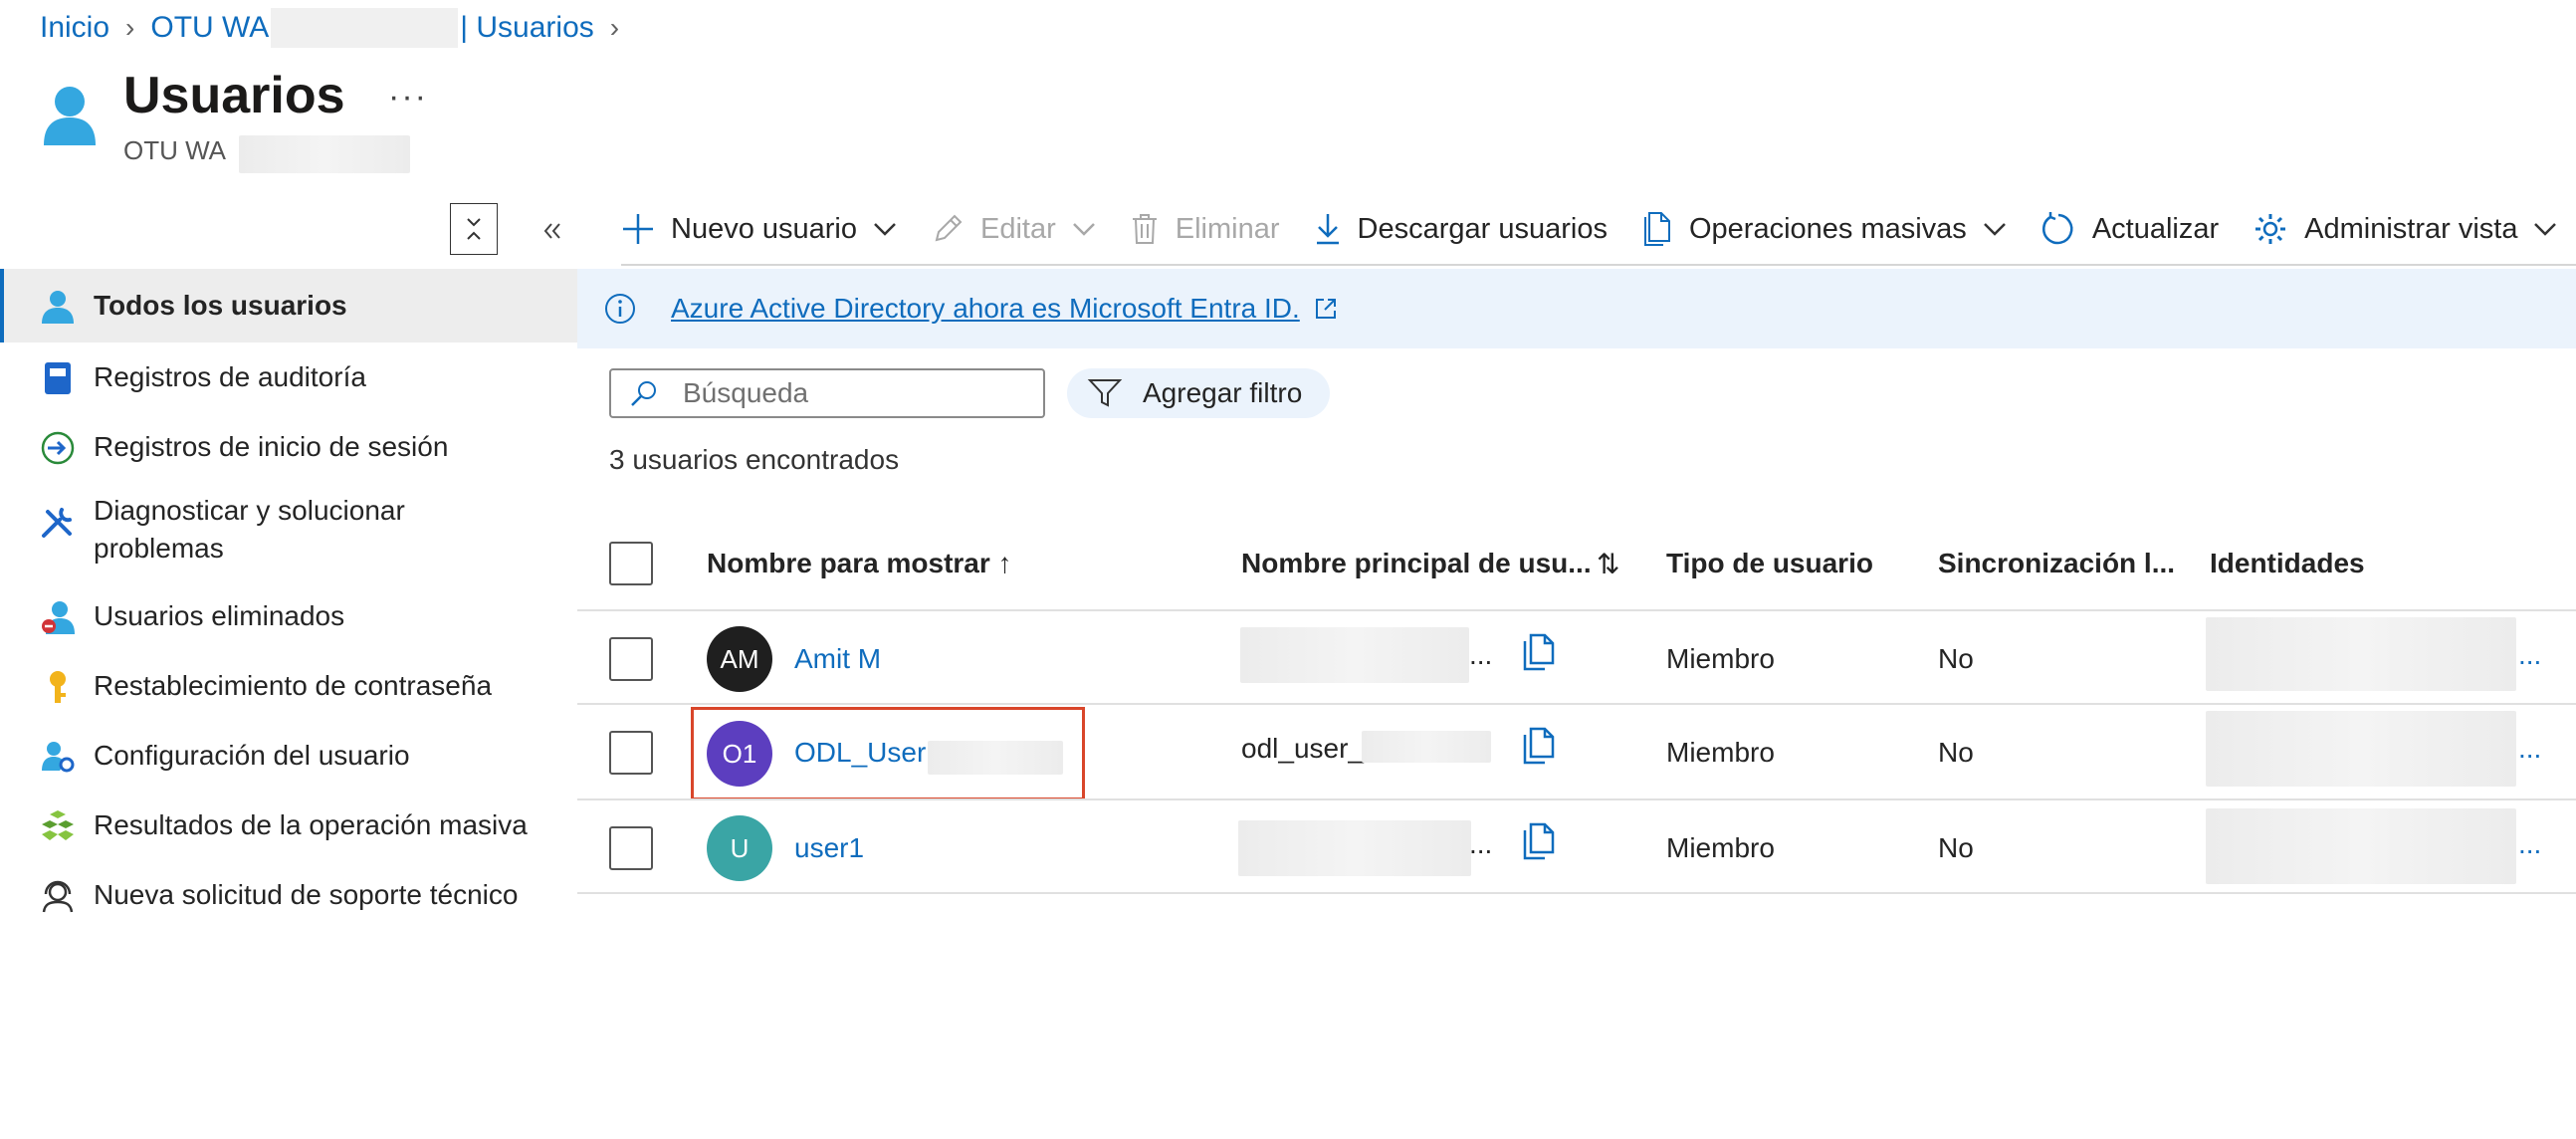  Describe the element at coordinates (288, 686) in the screenshot. I see `sidebar-item-password-reset: Restablecimiento de contraseña` at that location.